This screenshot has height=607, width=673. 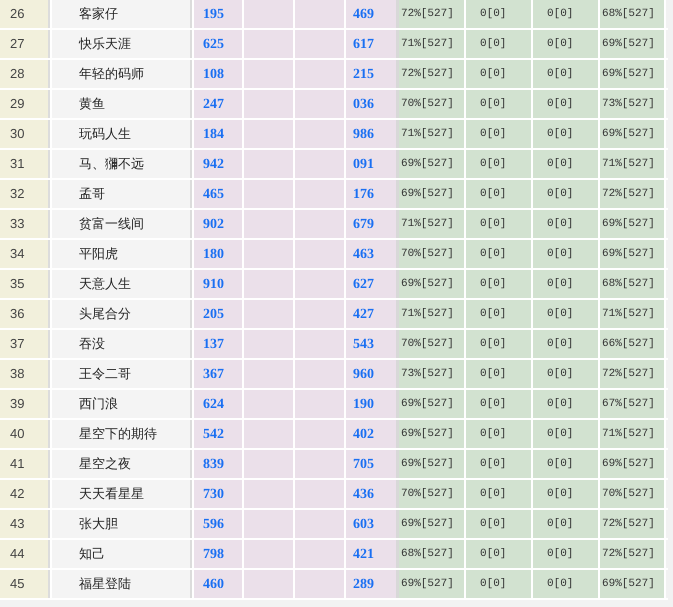 I want to click on value-cell: 436, so click(x=372, y=494).